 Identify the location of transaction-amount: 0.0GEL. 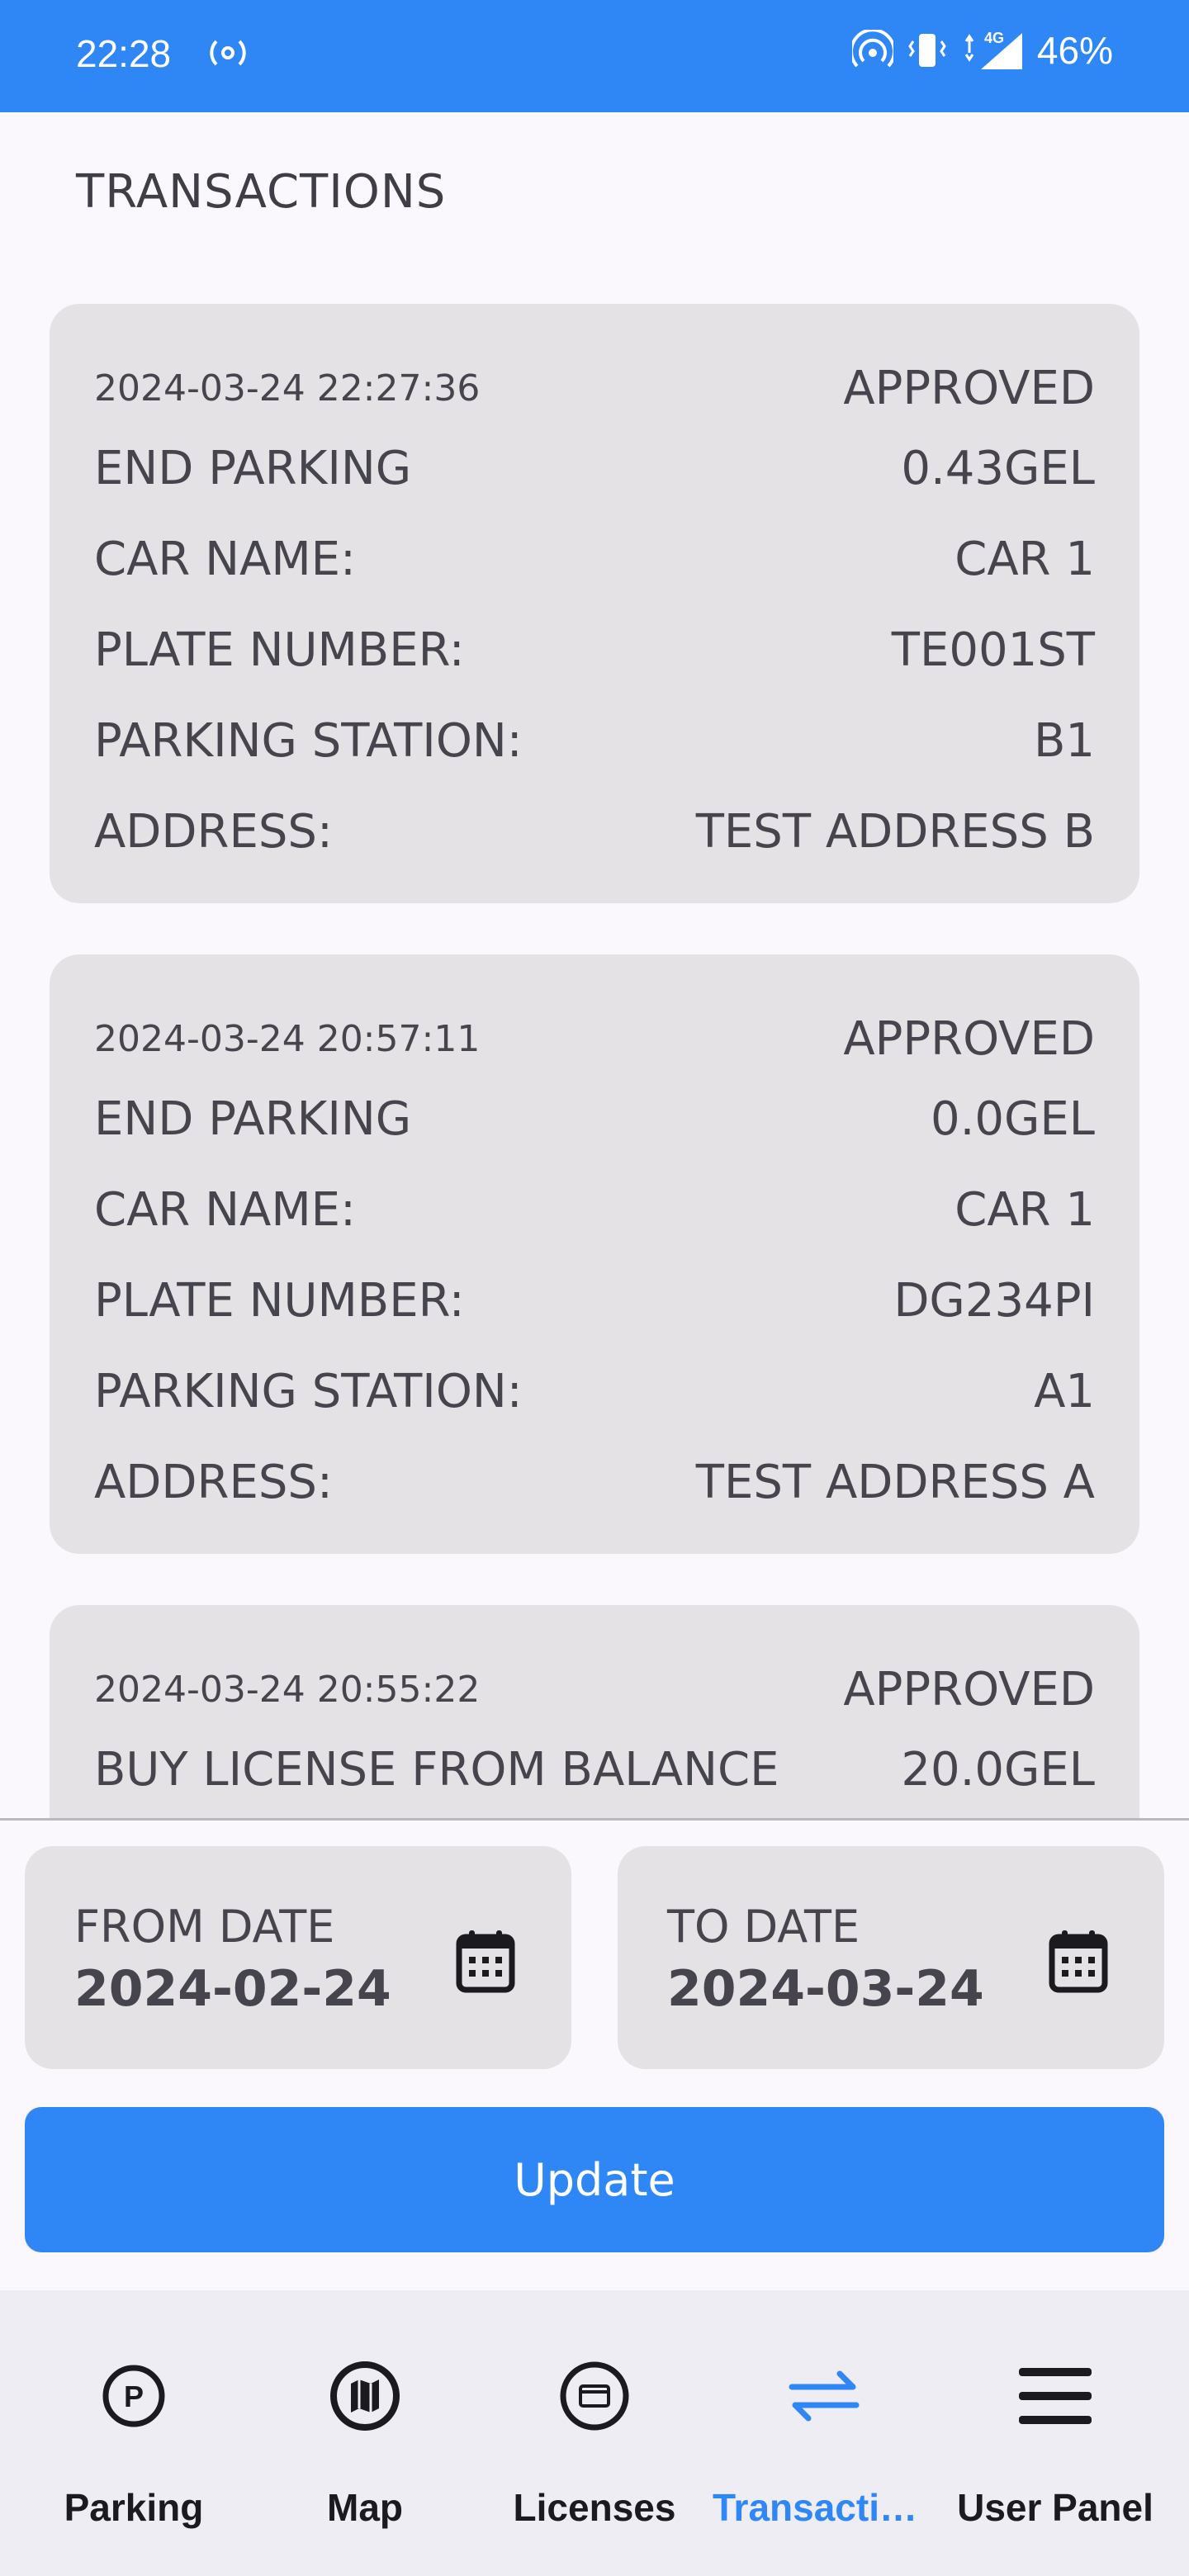
(1012, 1118).